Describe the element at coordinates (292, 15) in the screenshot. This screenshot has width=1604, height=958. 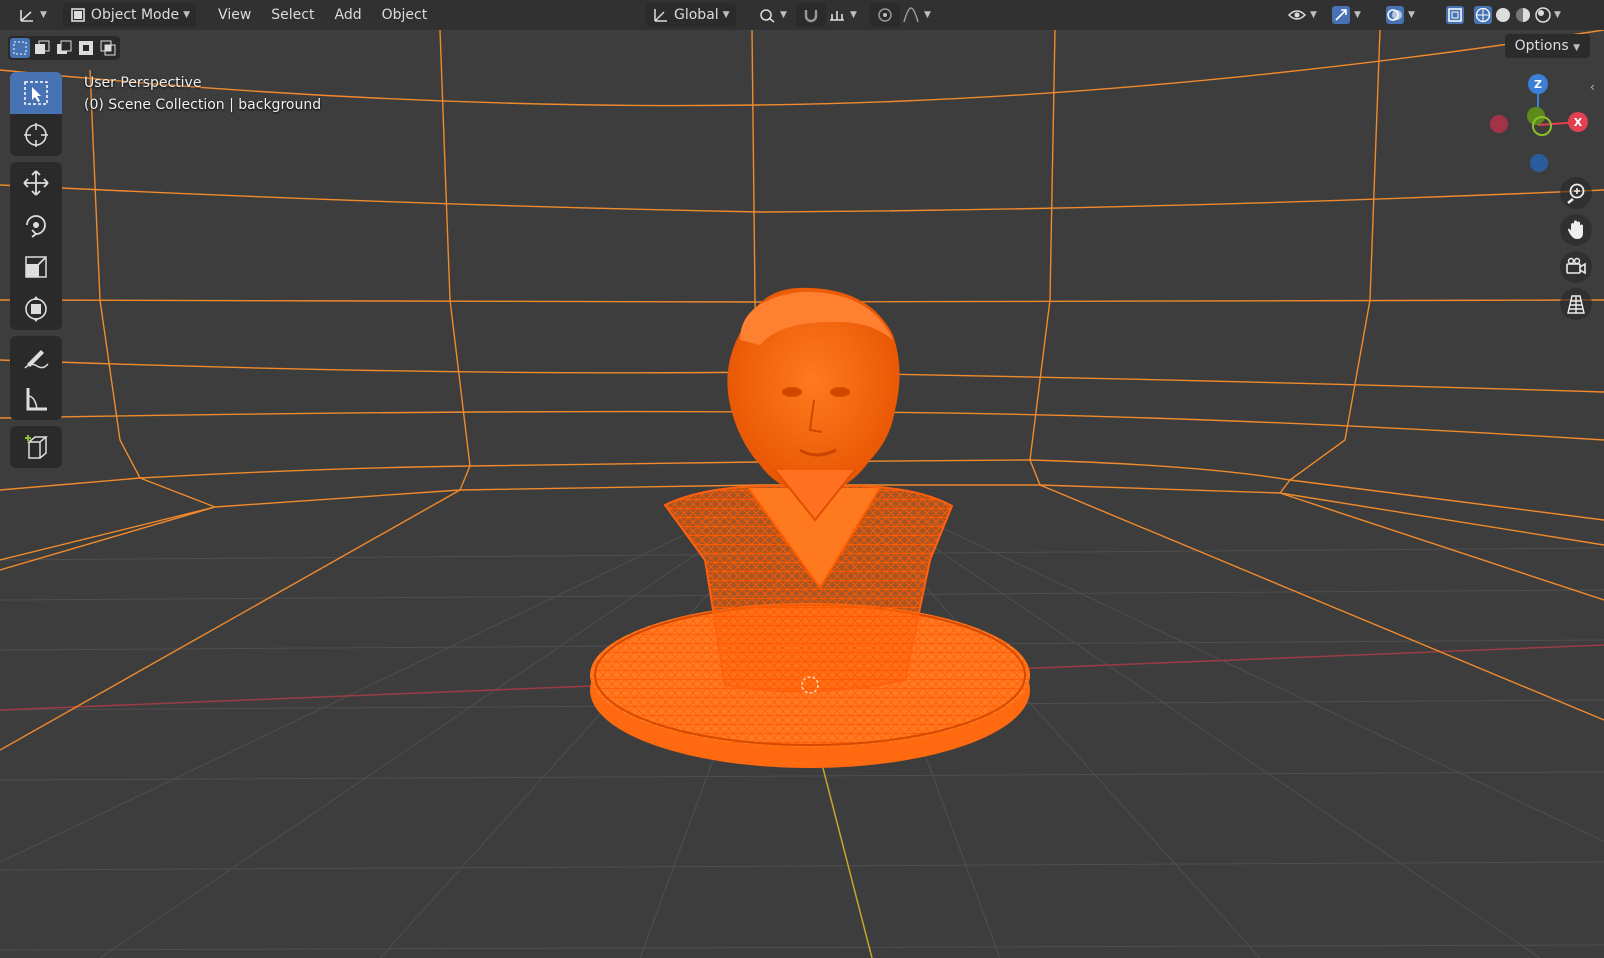
I see `menu-select: Select` at that location.